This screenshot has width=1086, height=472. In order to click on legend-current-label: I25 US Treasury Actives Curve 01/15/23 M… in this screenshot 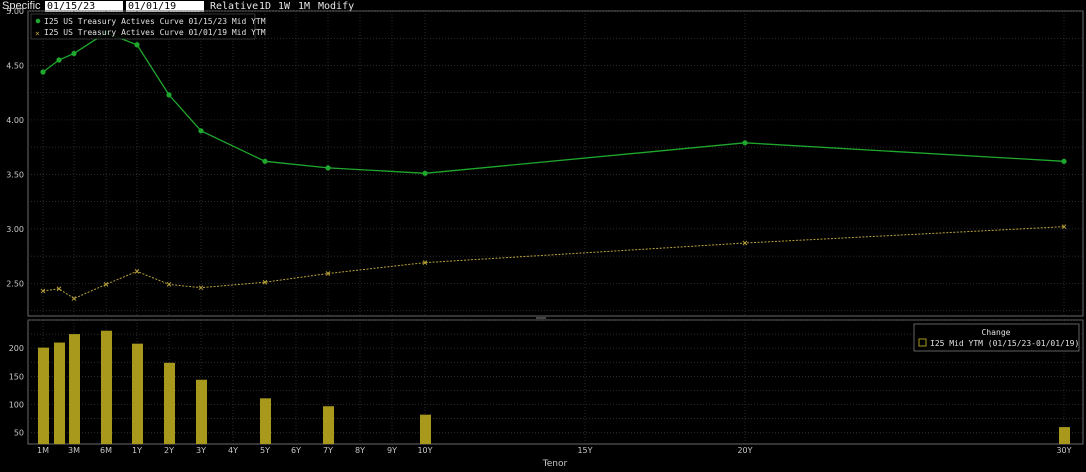, I will do `click(155, 21)`.